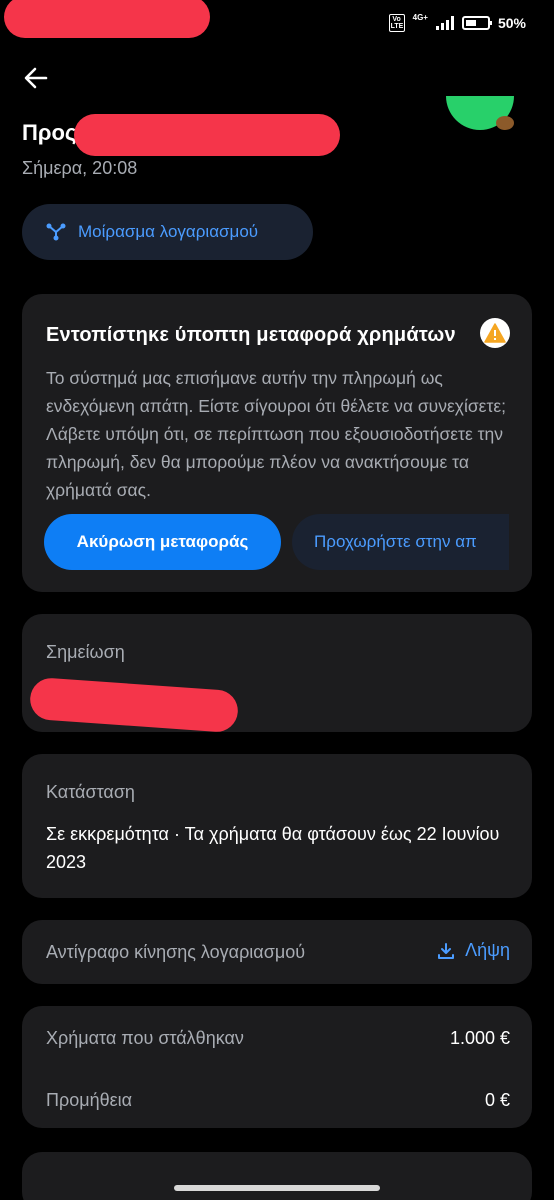 Image resolution: width=554 pixels, height=1200 pixels. I want to click on note-card: Σημείωση, so click(277, 674).